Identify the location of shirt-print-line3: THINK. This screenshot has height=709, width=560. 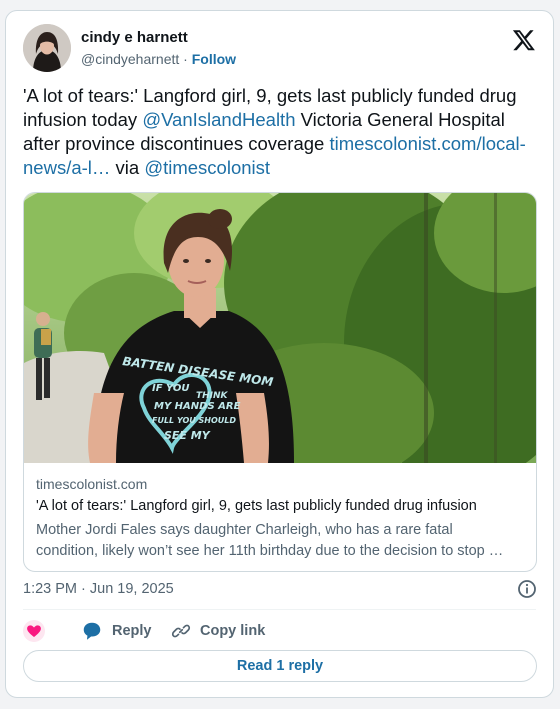
(212, 396).